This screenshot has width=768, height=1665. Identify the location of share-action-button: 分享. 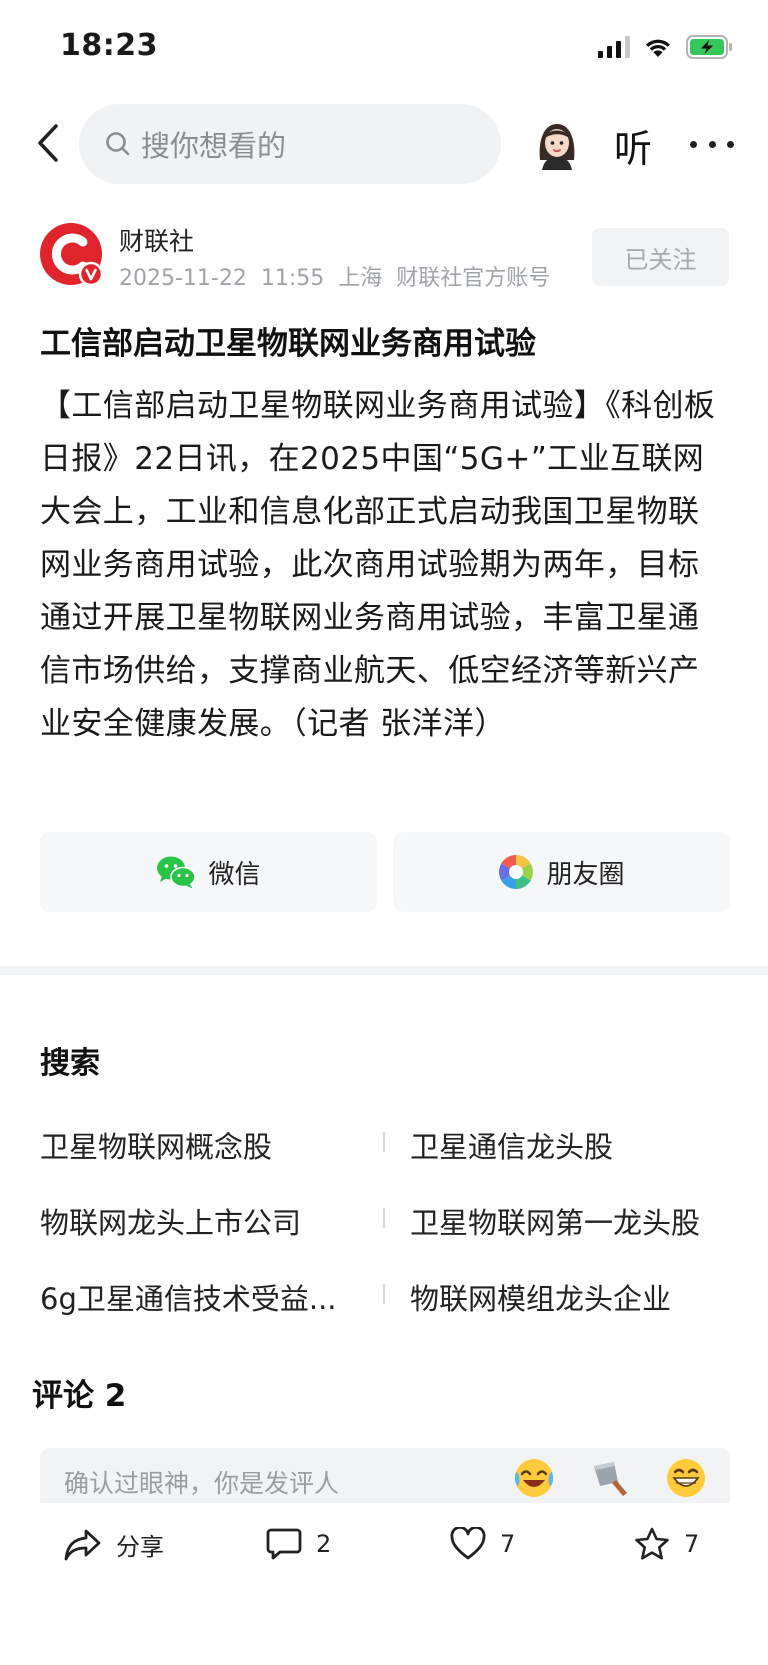
(114, 1544).